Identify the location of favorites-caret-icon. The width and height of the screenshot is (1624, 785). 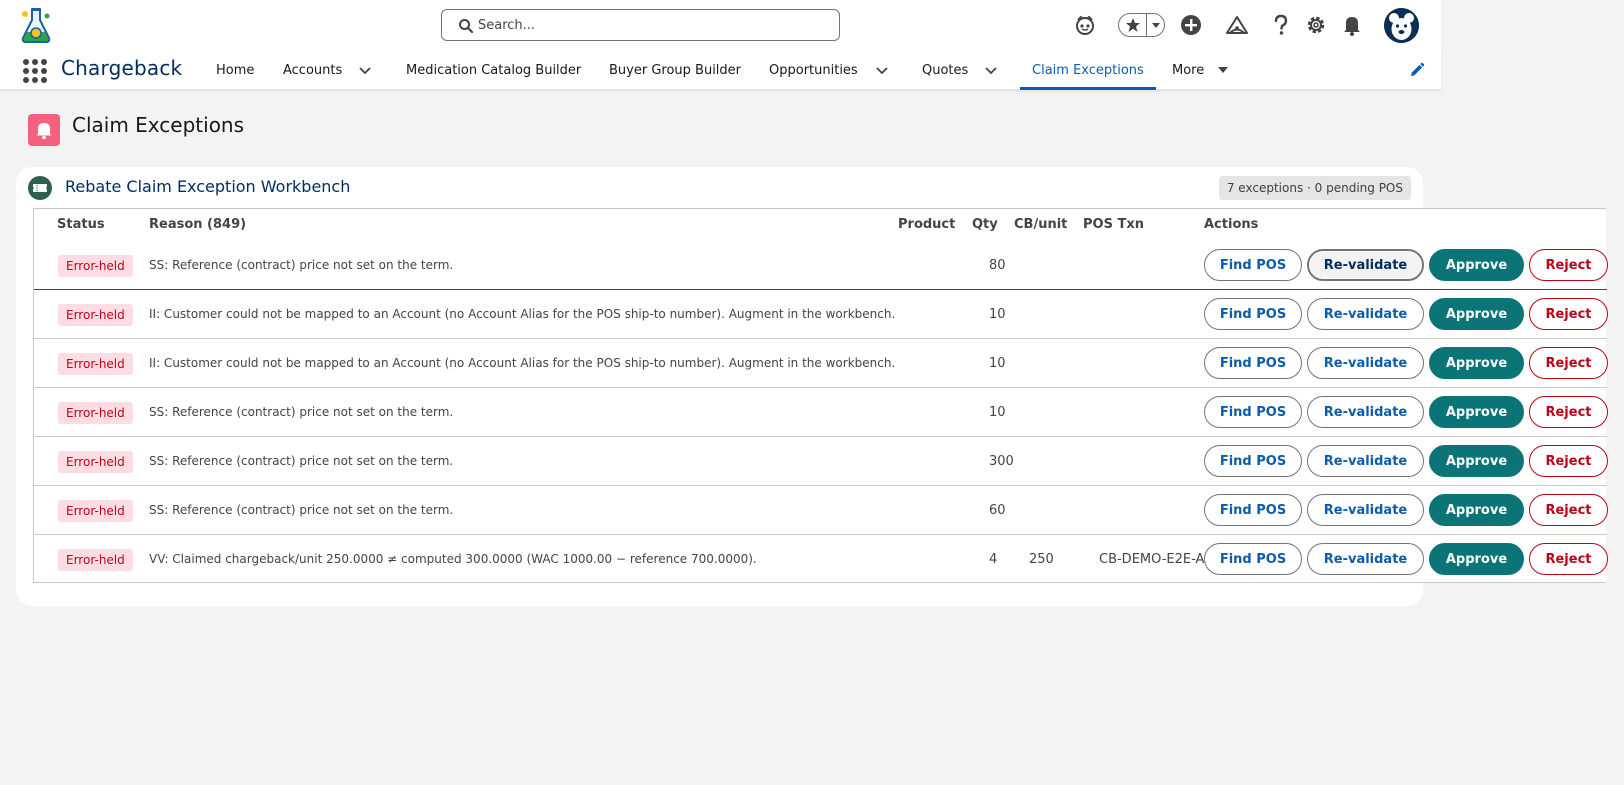
(1155, 25).